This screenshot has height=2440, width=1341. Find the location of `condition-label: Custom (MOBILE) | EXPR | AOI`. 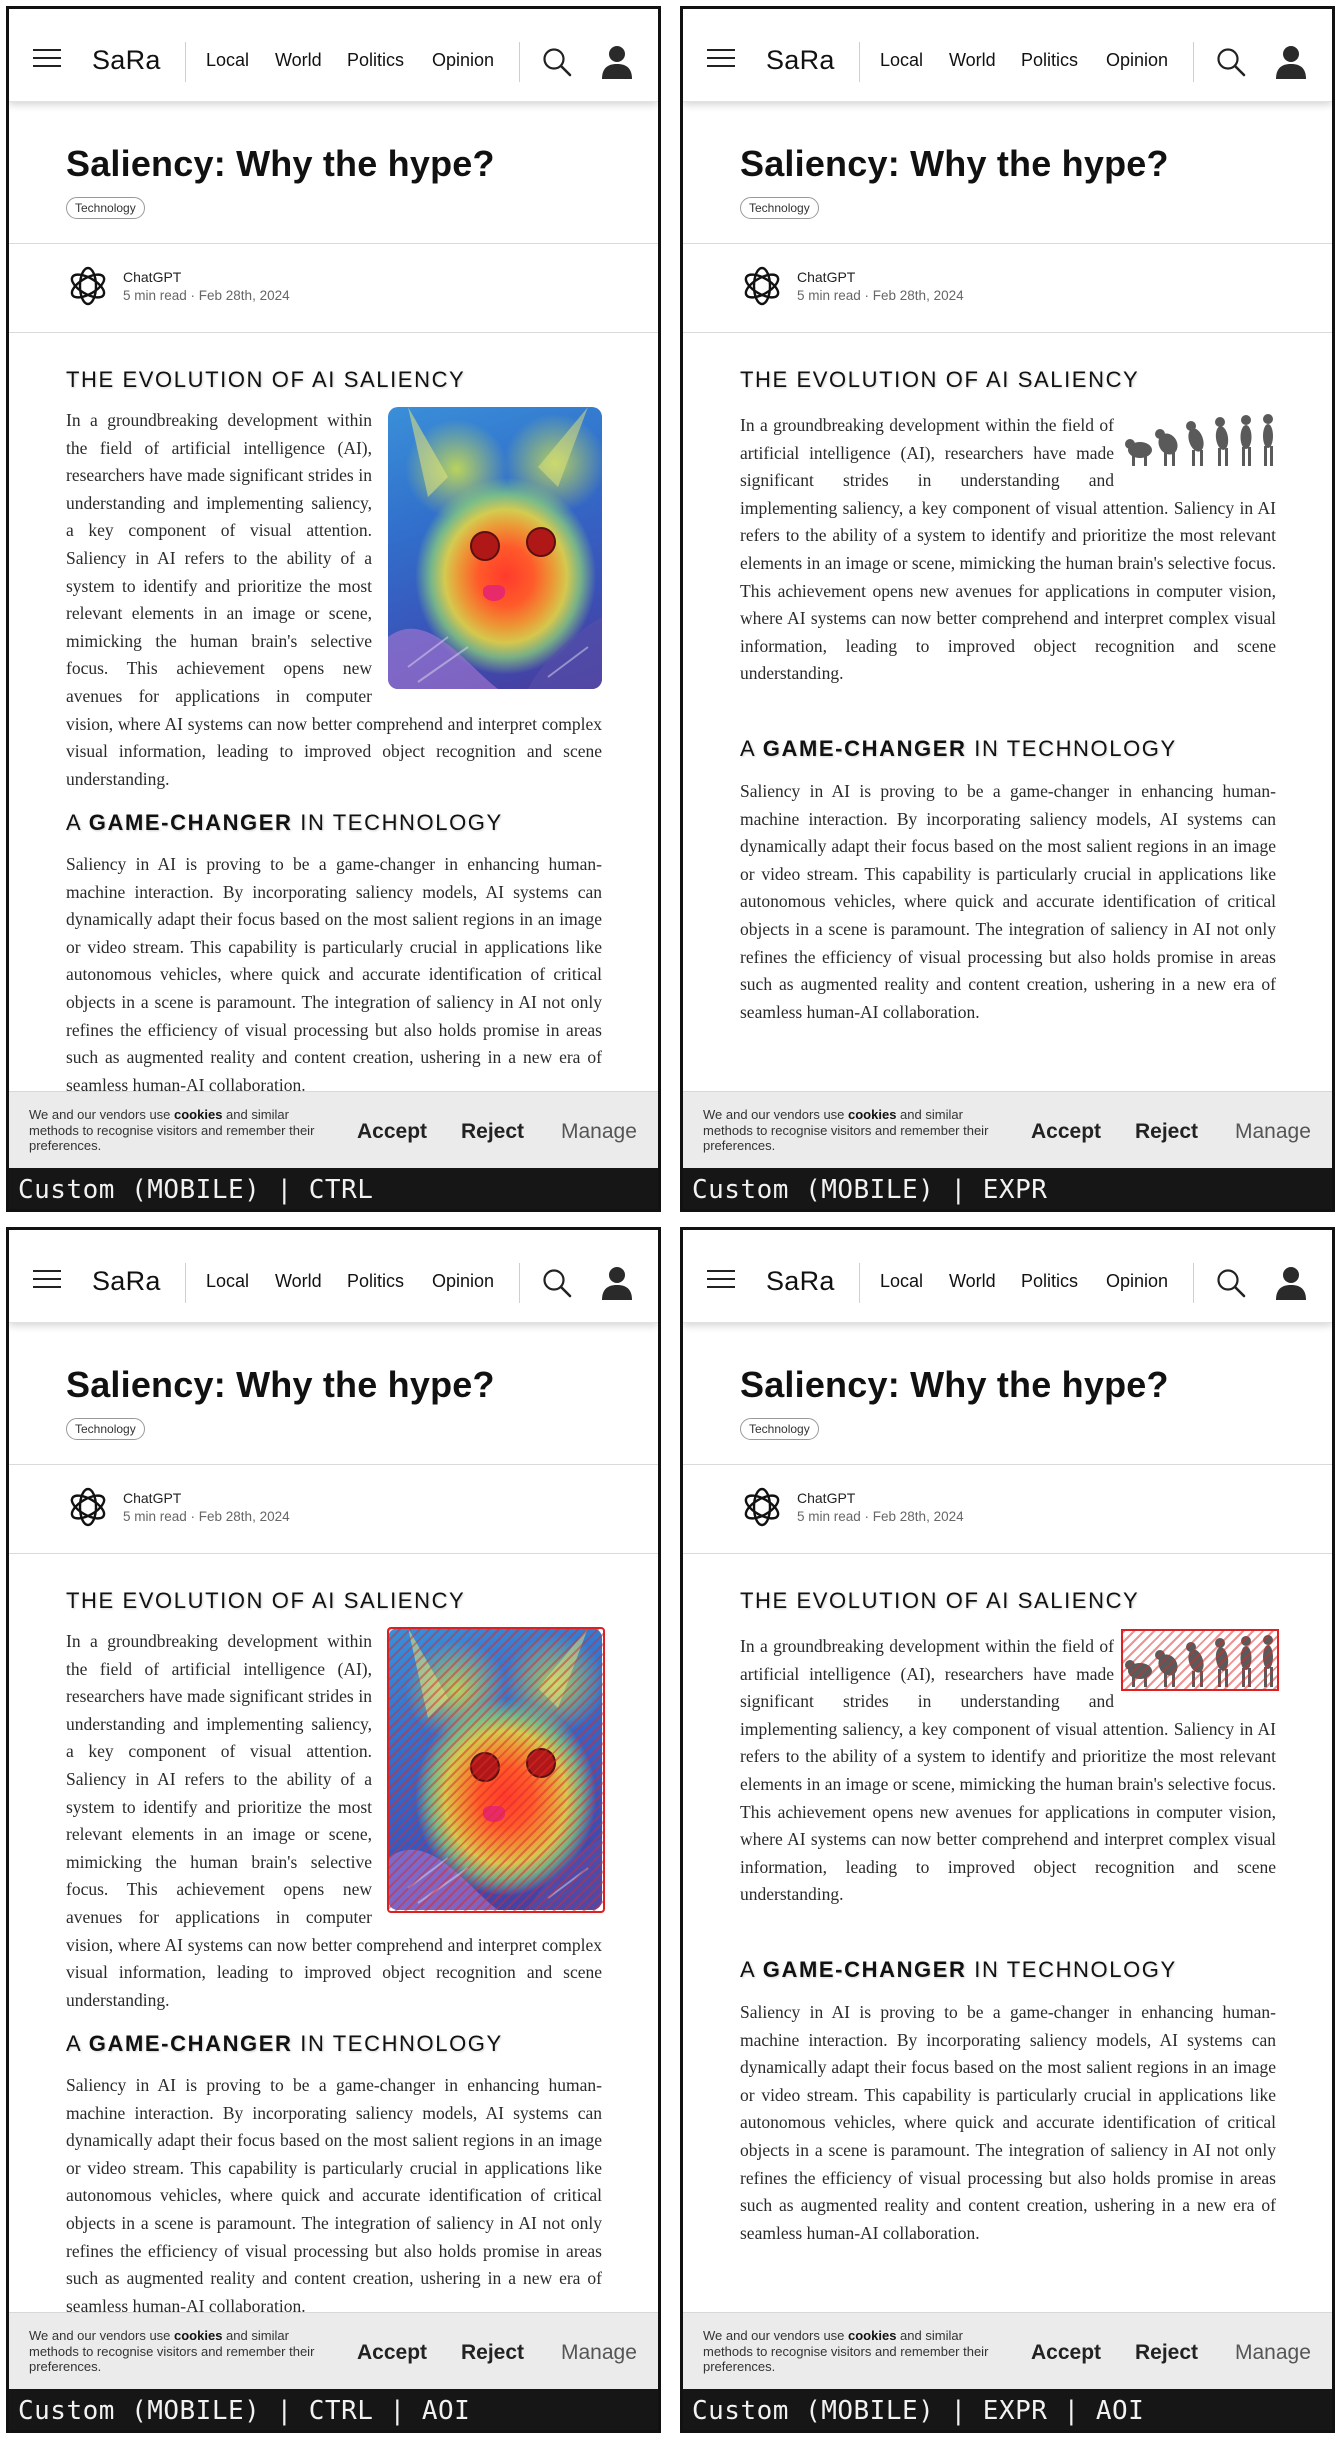

condition-label: Custom (MOBILE) | EXPR | AOI is located at coordinates (1007, 2409).